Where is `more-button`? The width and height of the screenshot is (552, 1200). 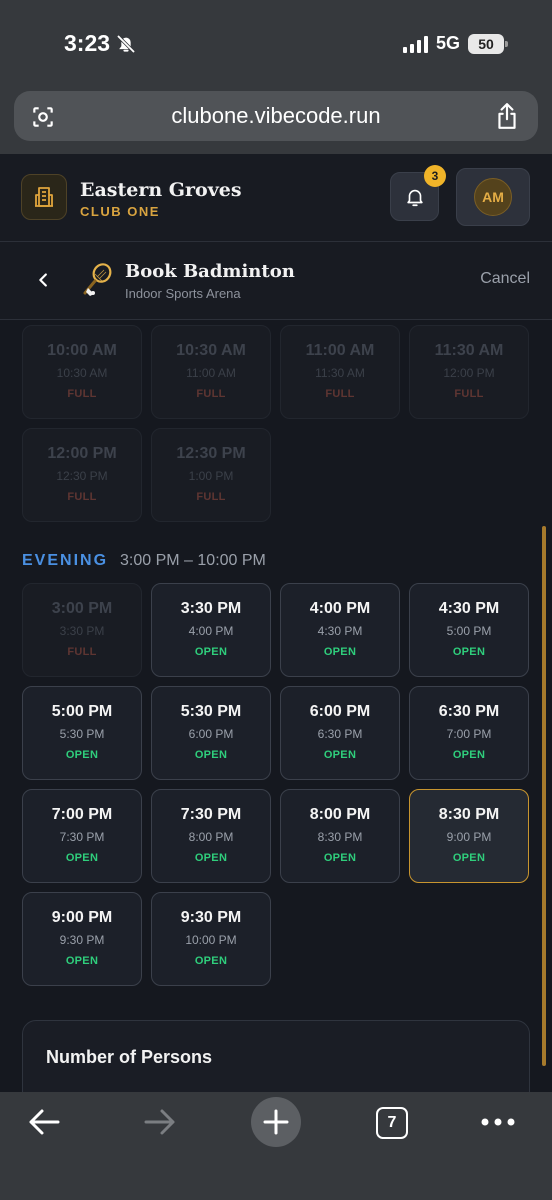
more-button is located at coordinates (498, 1122).